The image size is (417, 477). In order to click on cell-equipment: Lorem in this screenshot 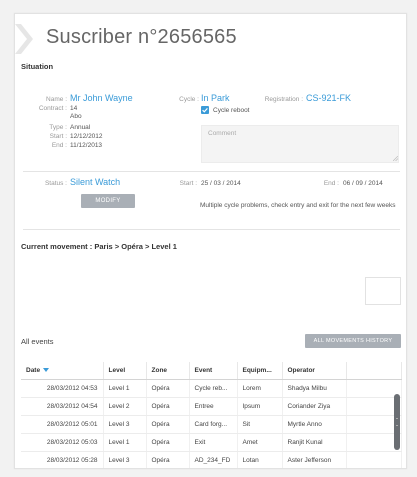, I will do `click(260, 388)`.